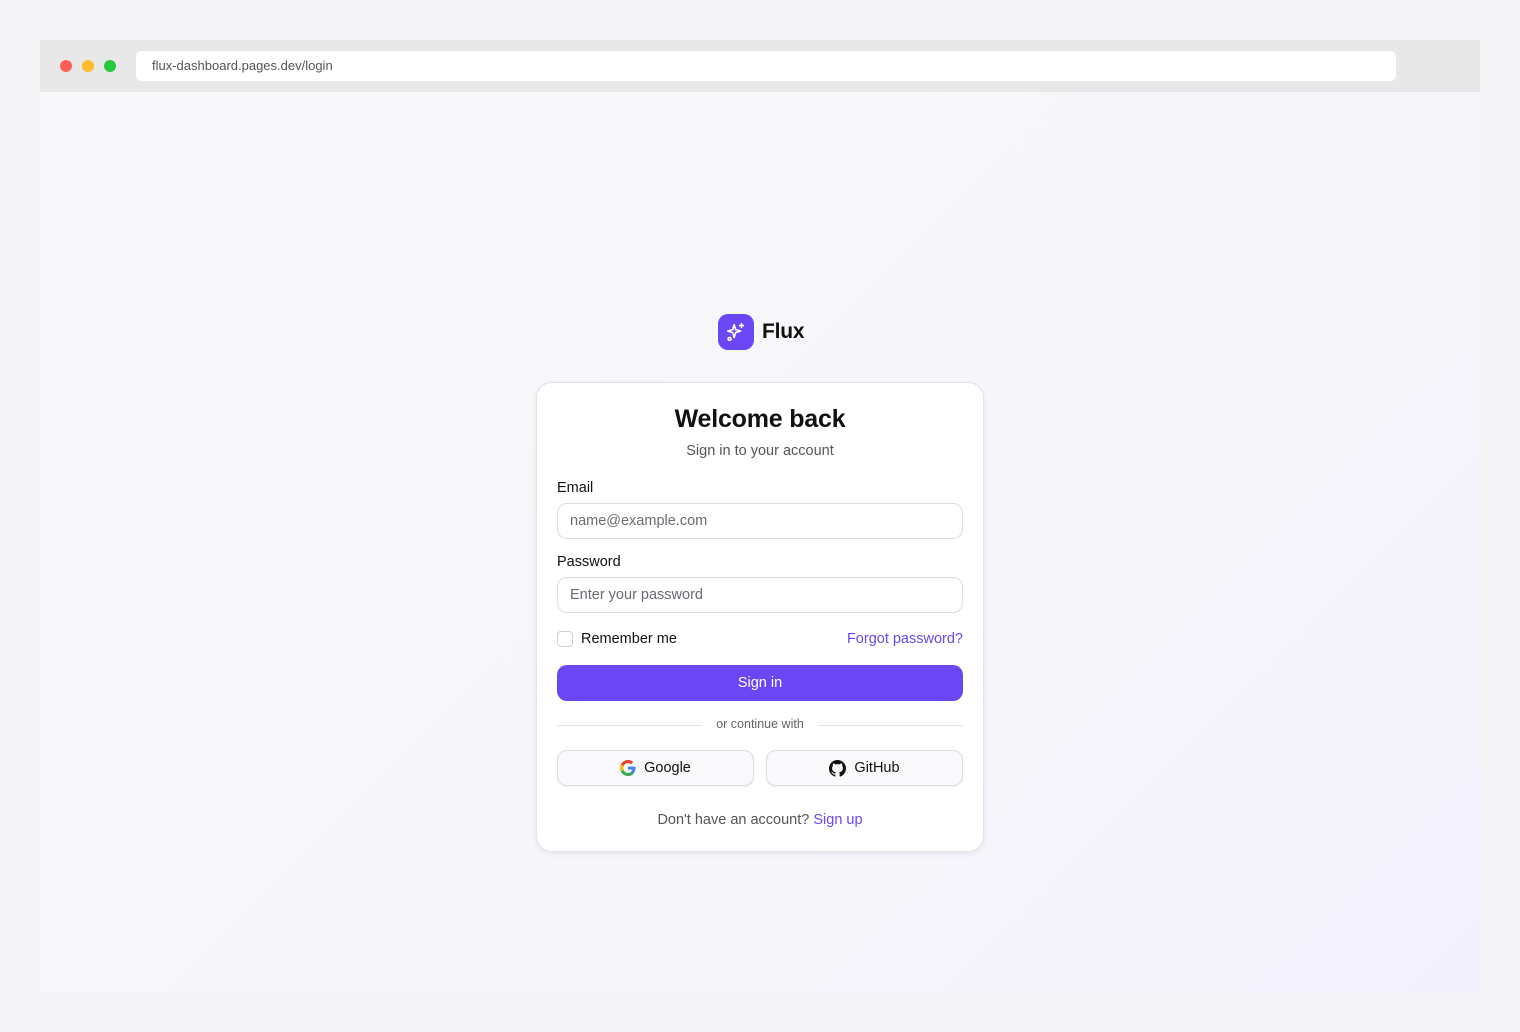 The width and height of the screenshot is (1520, 1032). What do you see at coordinates (760, 595) in the screenshot?
I see `password-input` at bounding box center [760, 595].